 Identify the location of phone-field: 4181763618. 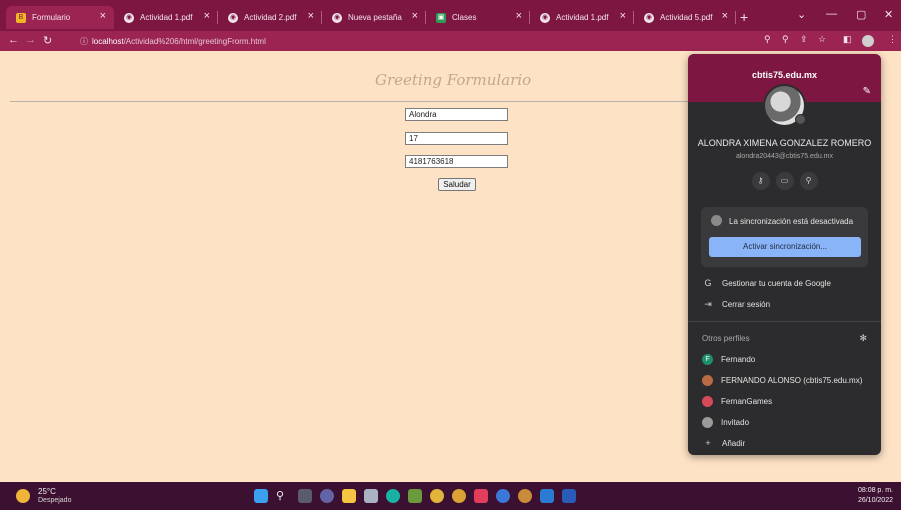
(456, 161).